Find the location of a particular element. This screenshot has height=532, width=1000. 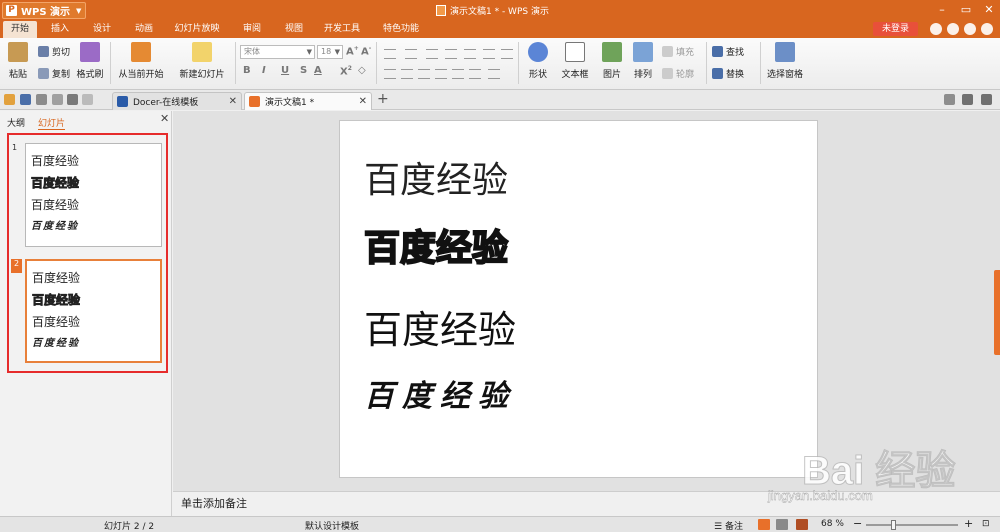

cut-button: 剪切 is located at coordinates (54, 51).